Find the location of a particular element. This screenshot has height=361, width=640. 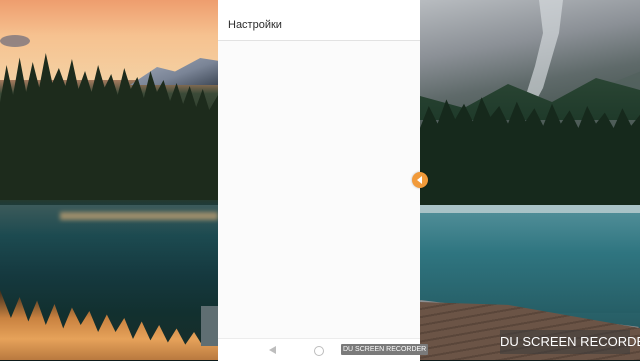

page-title: Настройки is located at coordinates (255, 25).